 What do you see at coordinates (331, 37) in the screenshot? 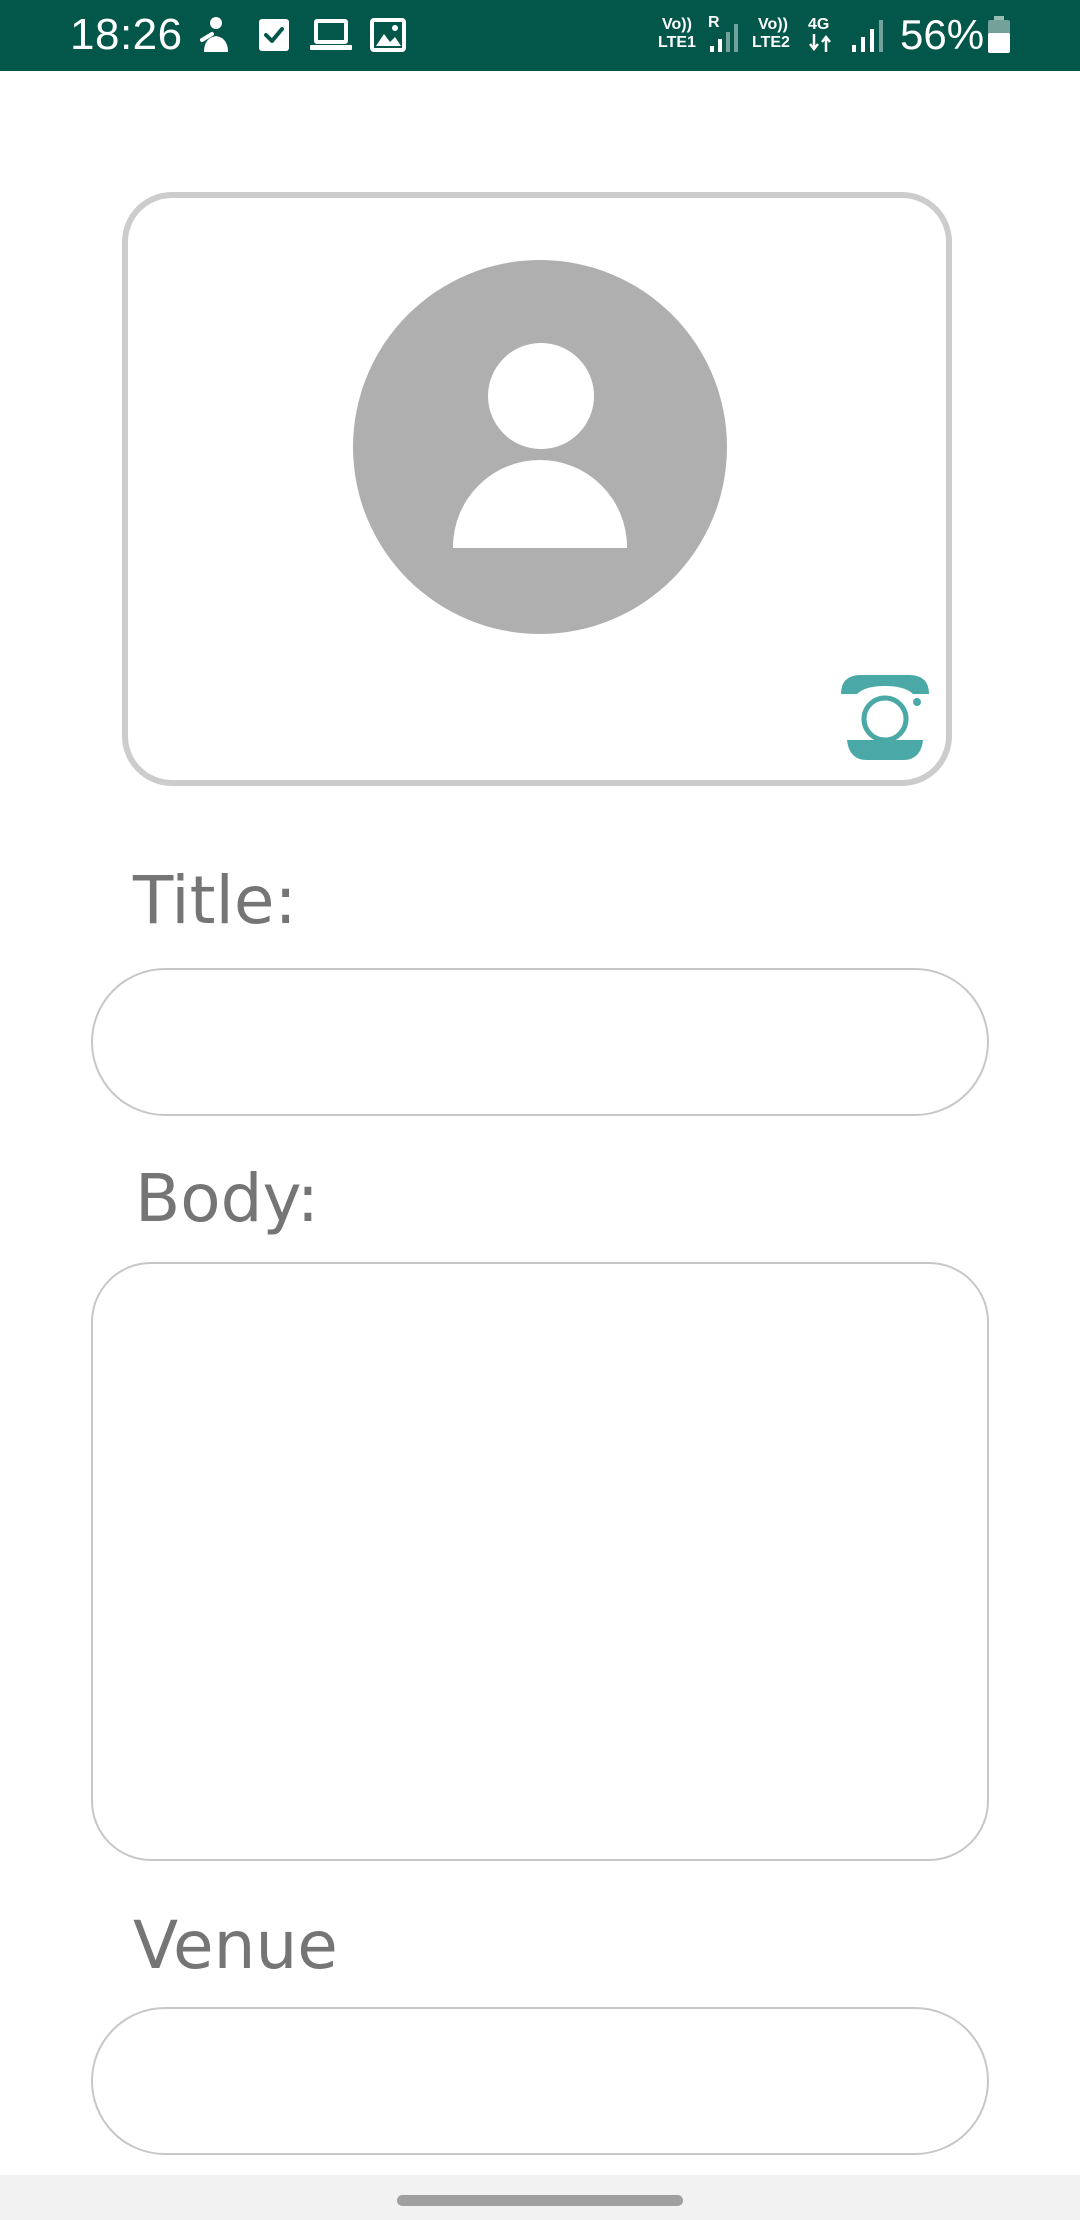
I see `laptop-icon` at bounding box center [331, 37].